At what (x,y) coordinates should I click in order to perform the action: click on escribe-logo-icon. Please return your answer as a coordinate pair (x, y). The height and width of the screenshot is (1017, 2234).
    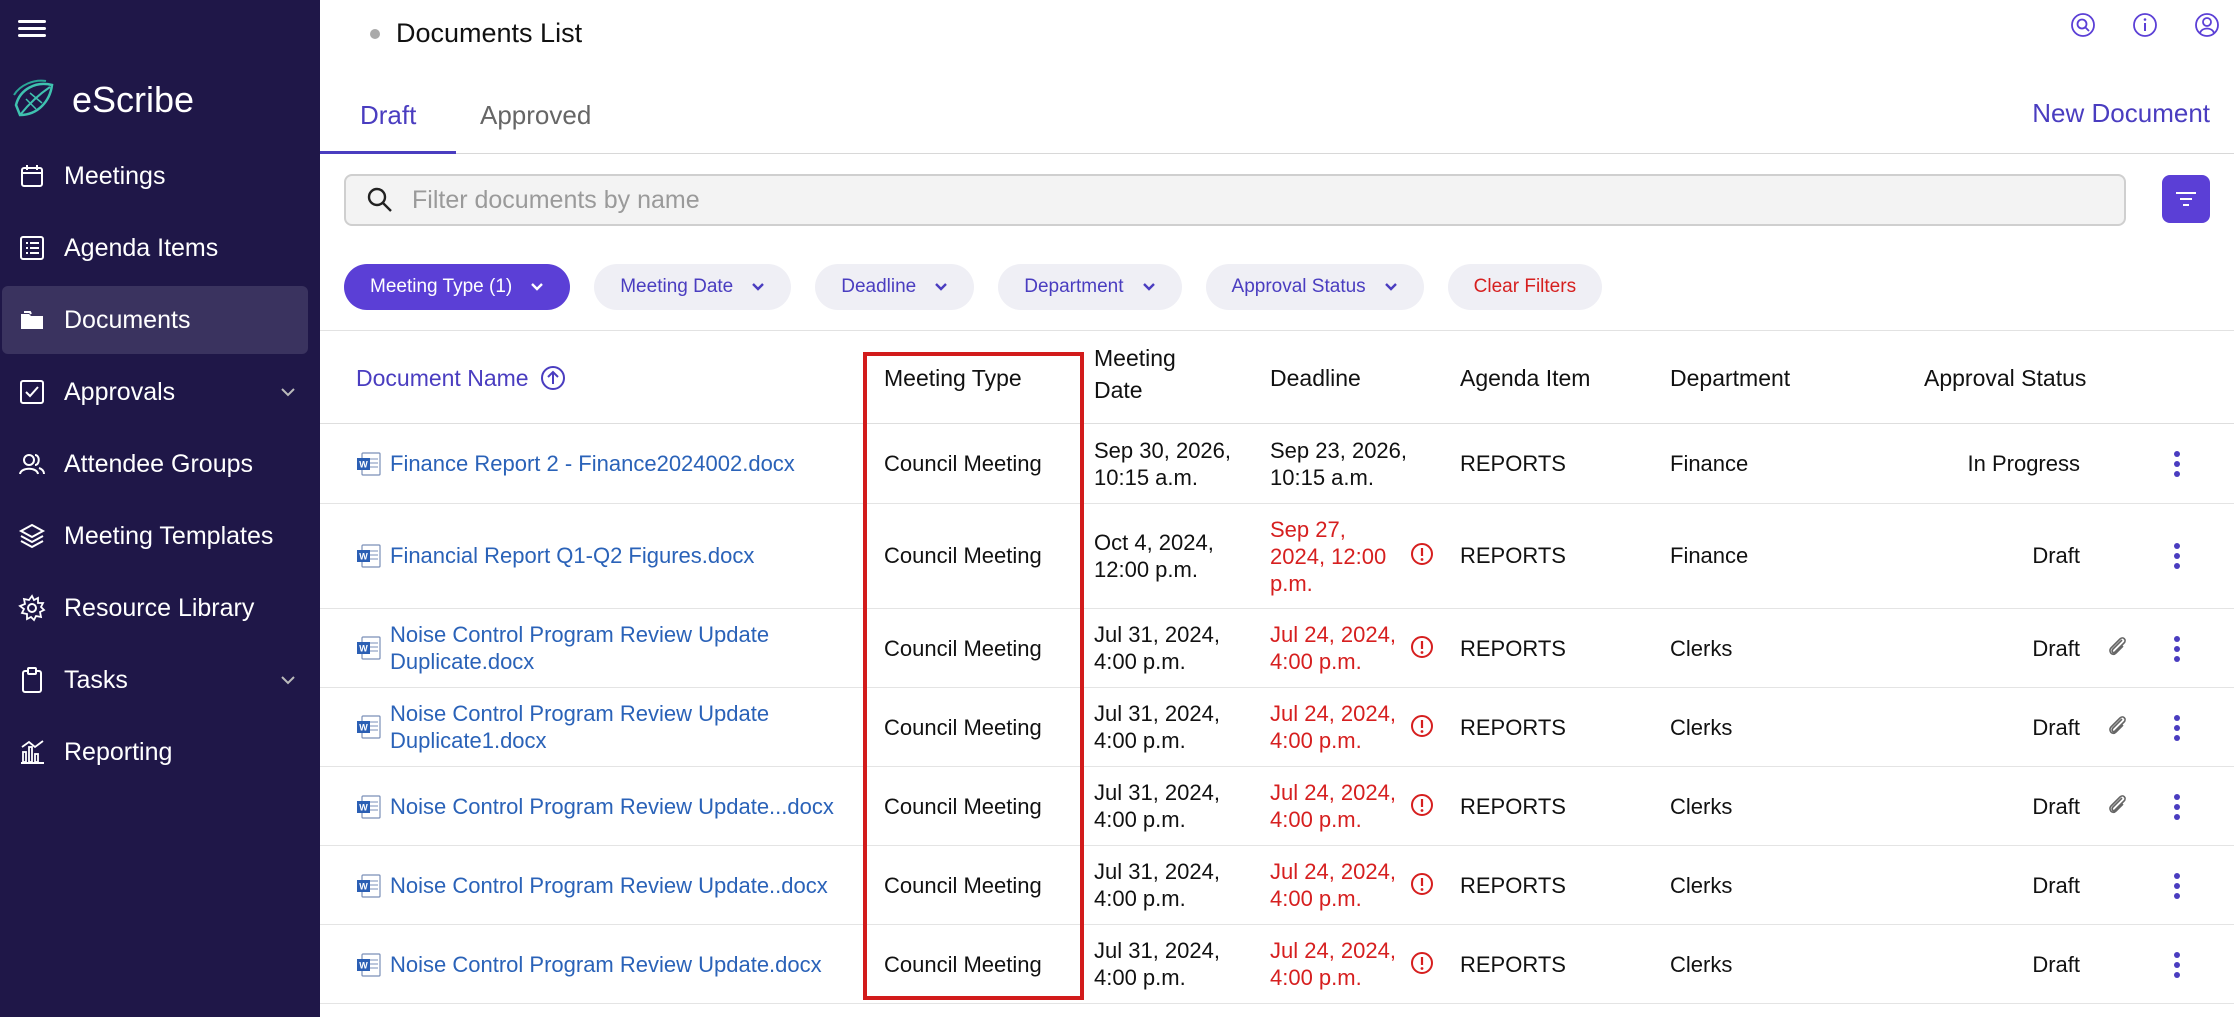
    Looking at the image, I should click on (33, 98).